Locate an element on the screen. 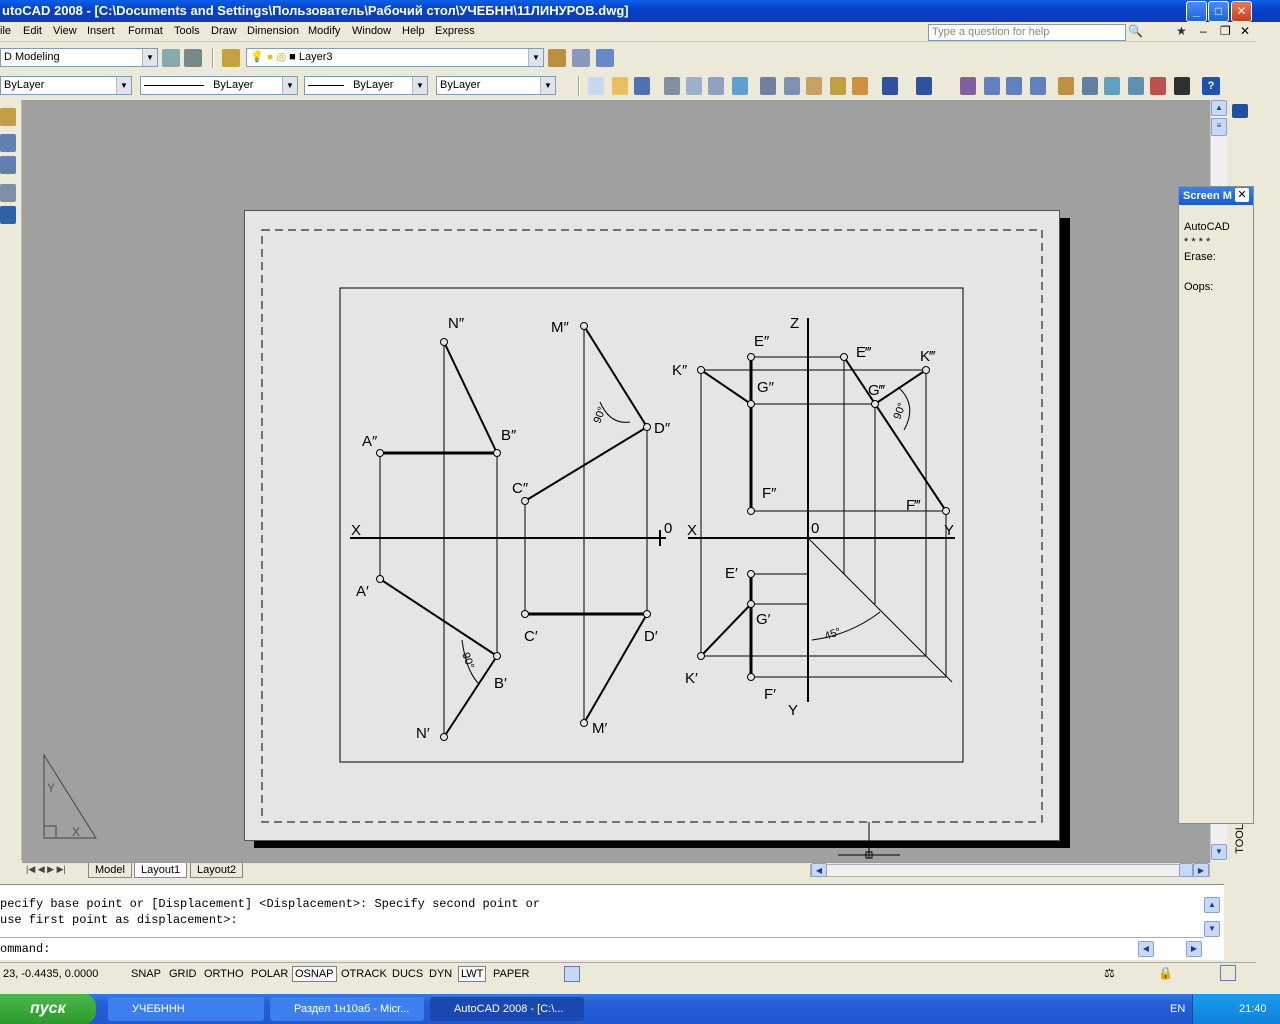 This screenshot has width=1280, height=1024. layer-select: 💡 ● ◎ ■ Layer3 ▼ is located at coordinates (395, 57).